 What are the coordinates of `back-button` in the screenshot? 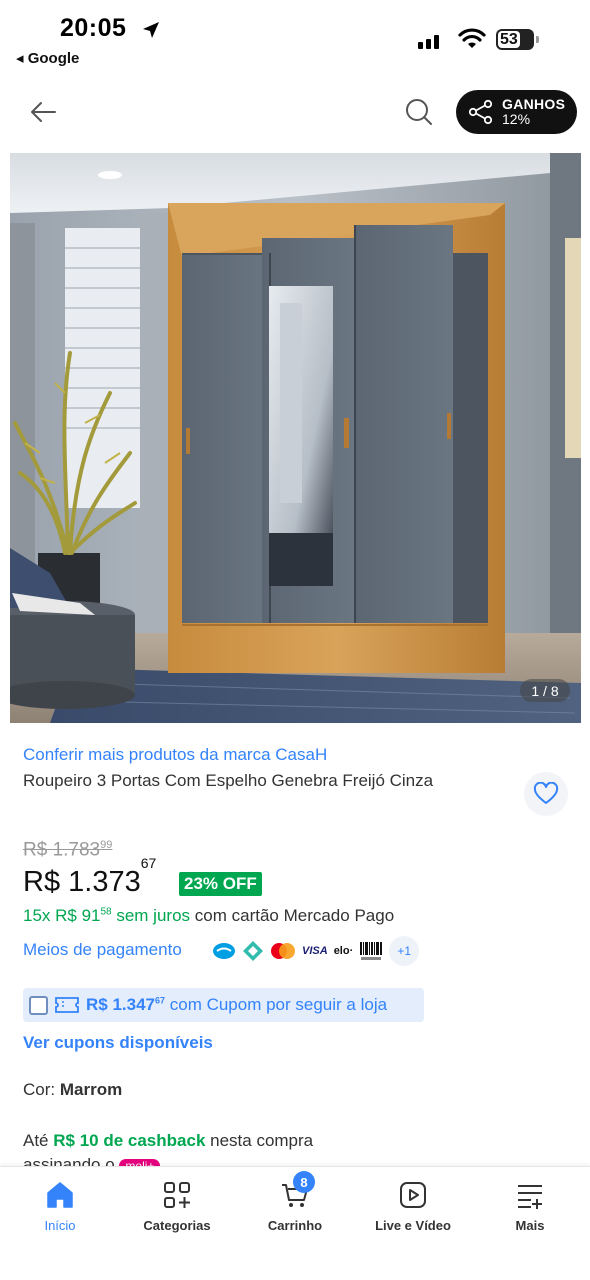 It's located at (44, 112).